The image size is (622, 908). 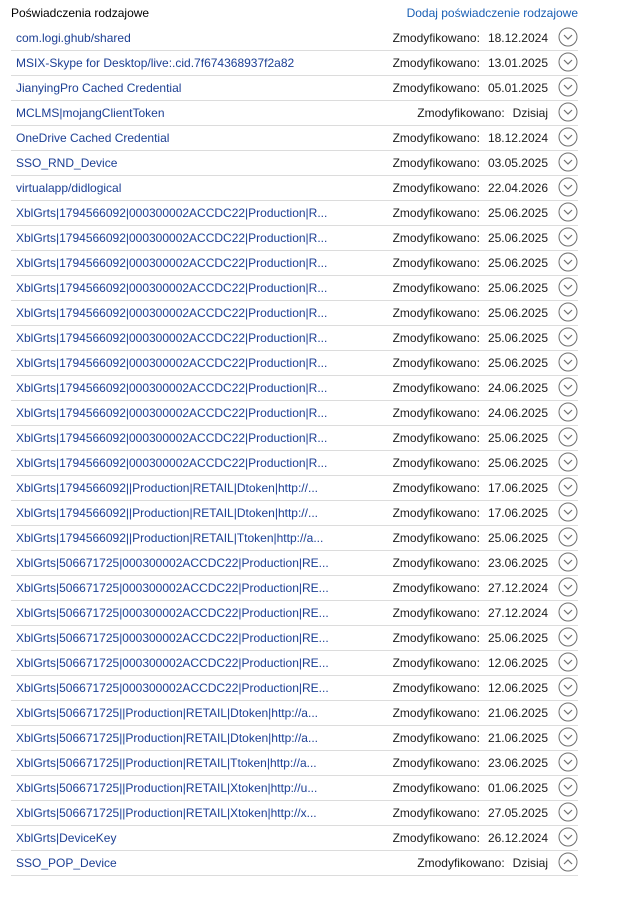 I want to click on credential-name: XblGrts|DeviceKey, so click(x=66, y=838).